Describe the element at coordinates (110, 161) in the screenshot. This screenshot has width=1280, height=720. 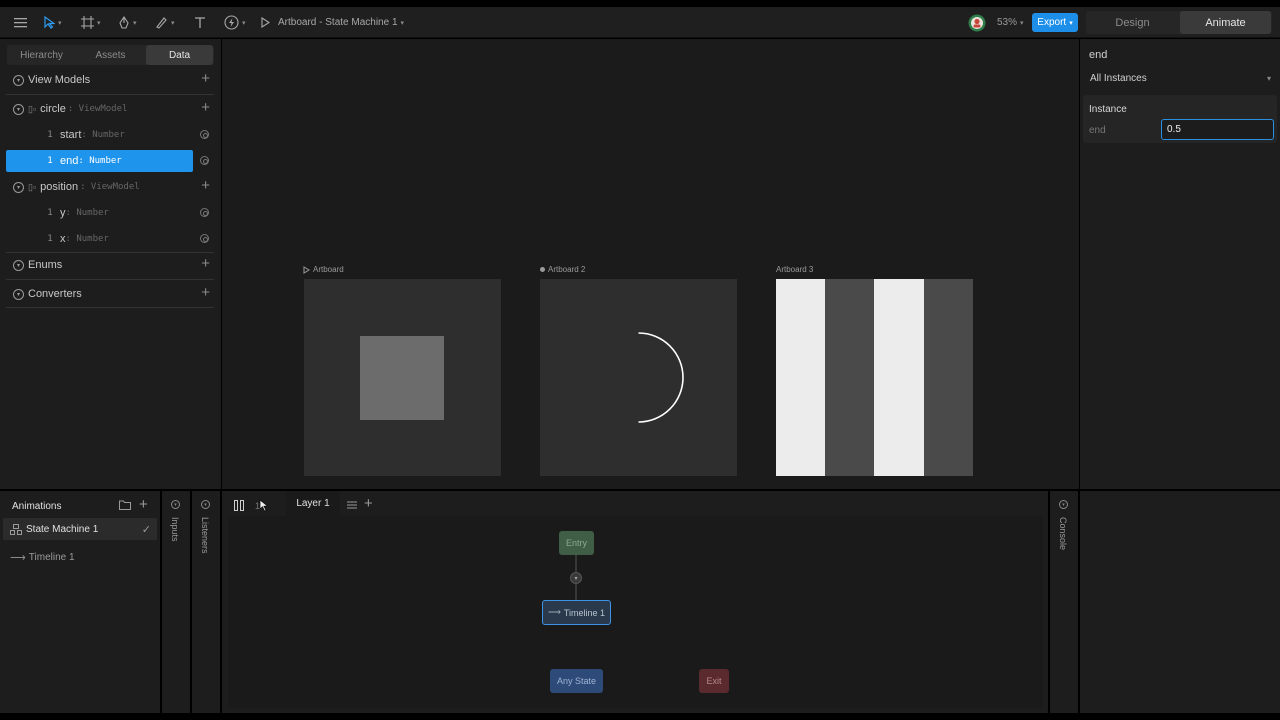
I see `property-row-end: 1 end : Number` at that location.